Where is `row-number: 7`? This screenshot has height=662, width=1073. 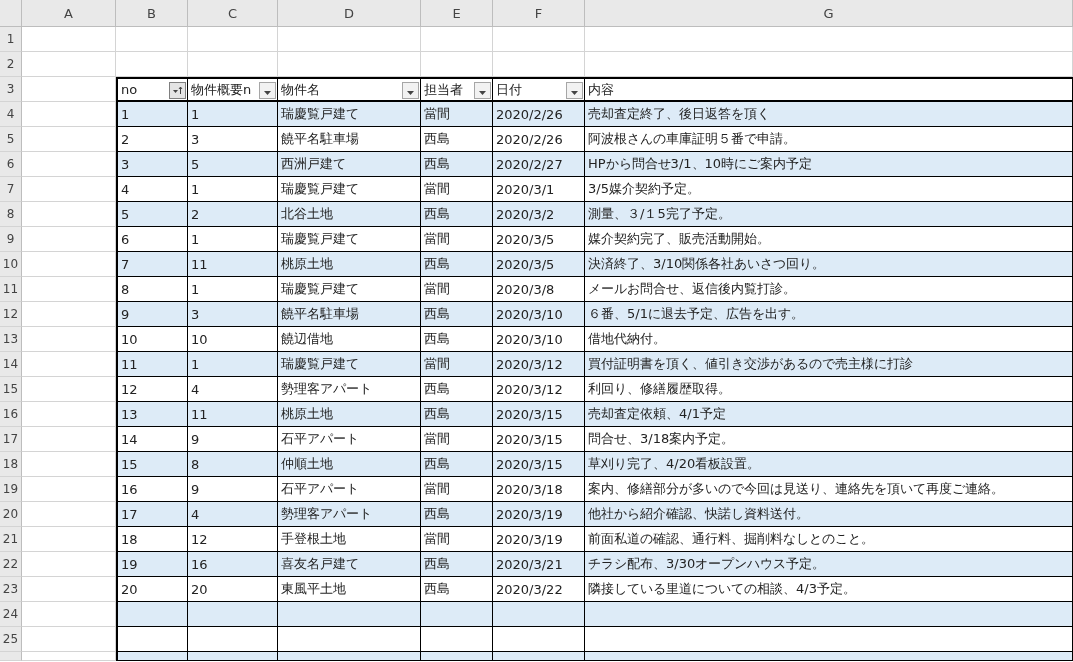 row-number: 7 is located at coordinates (11, 189).